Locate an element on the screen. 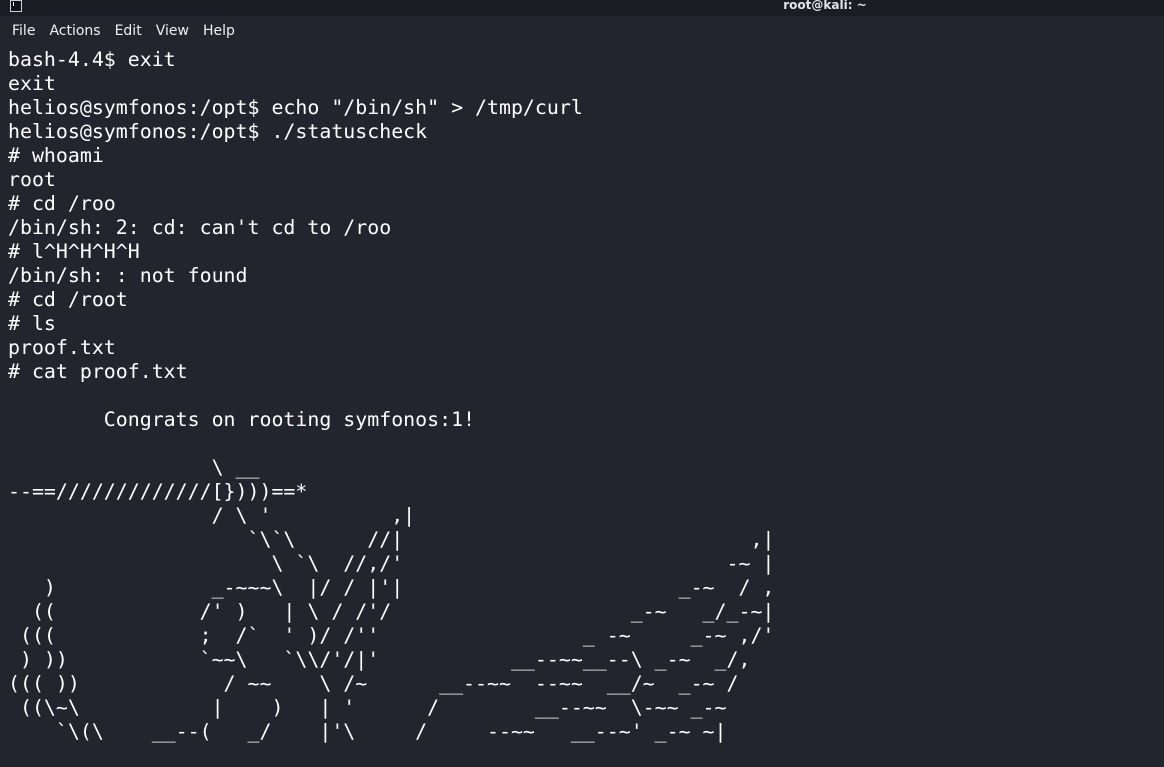 The image size is (1164, 767). terminal-line: # l^H^H^H^H is located at coordinates (74, 251).